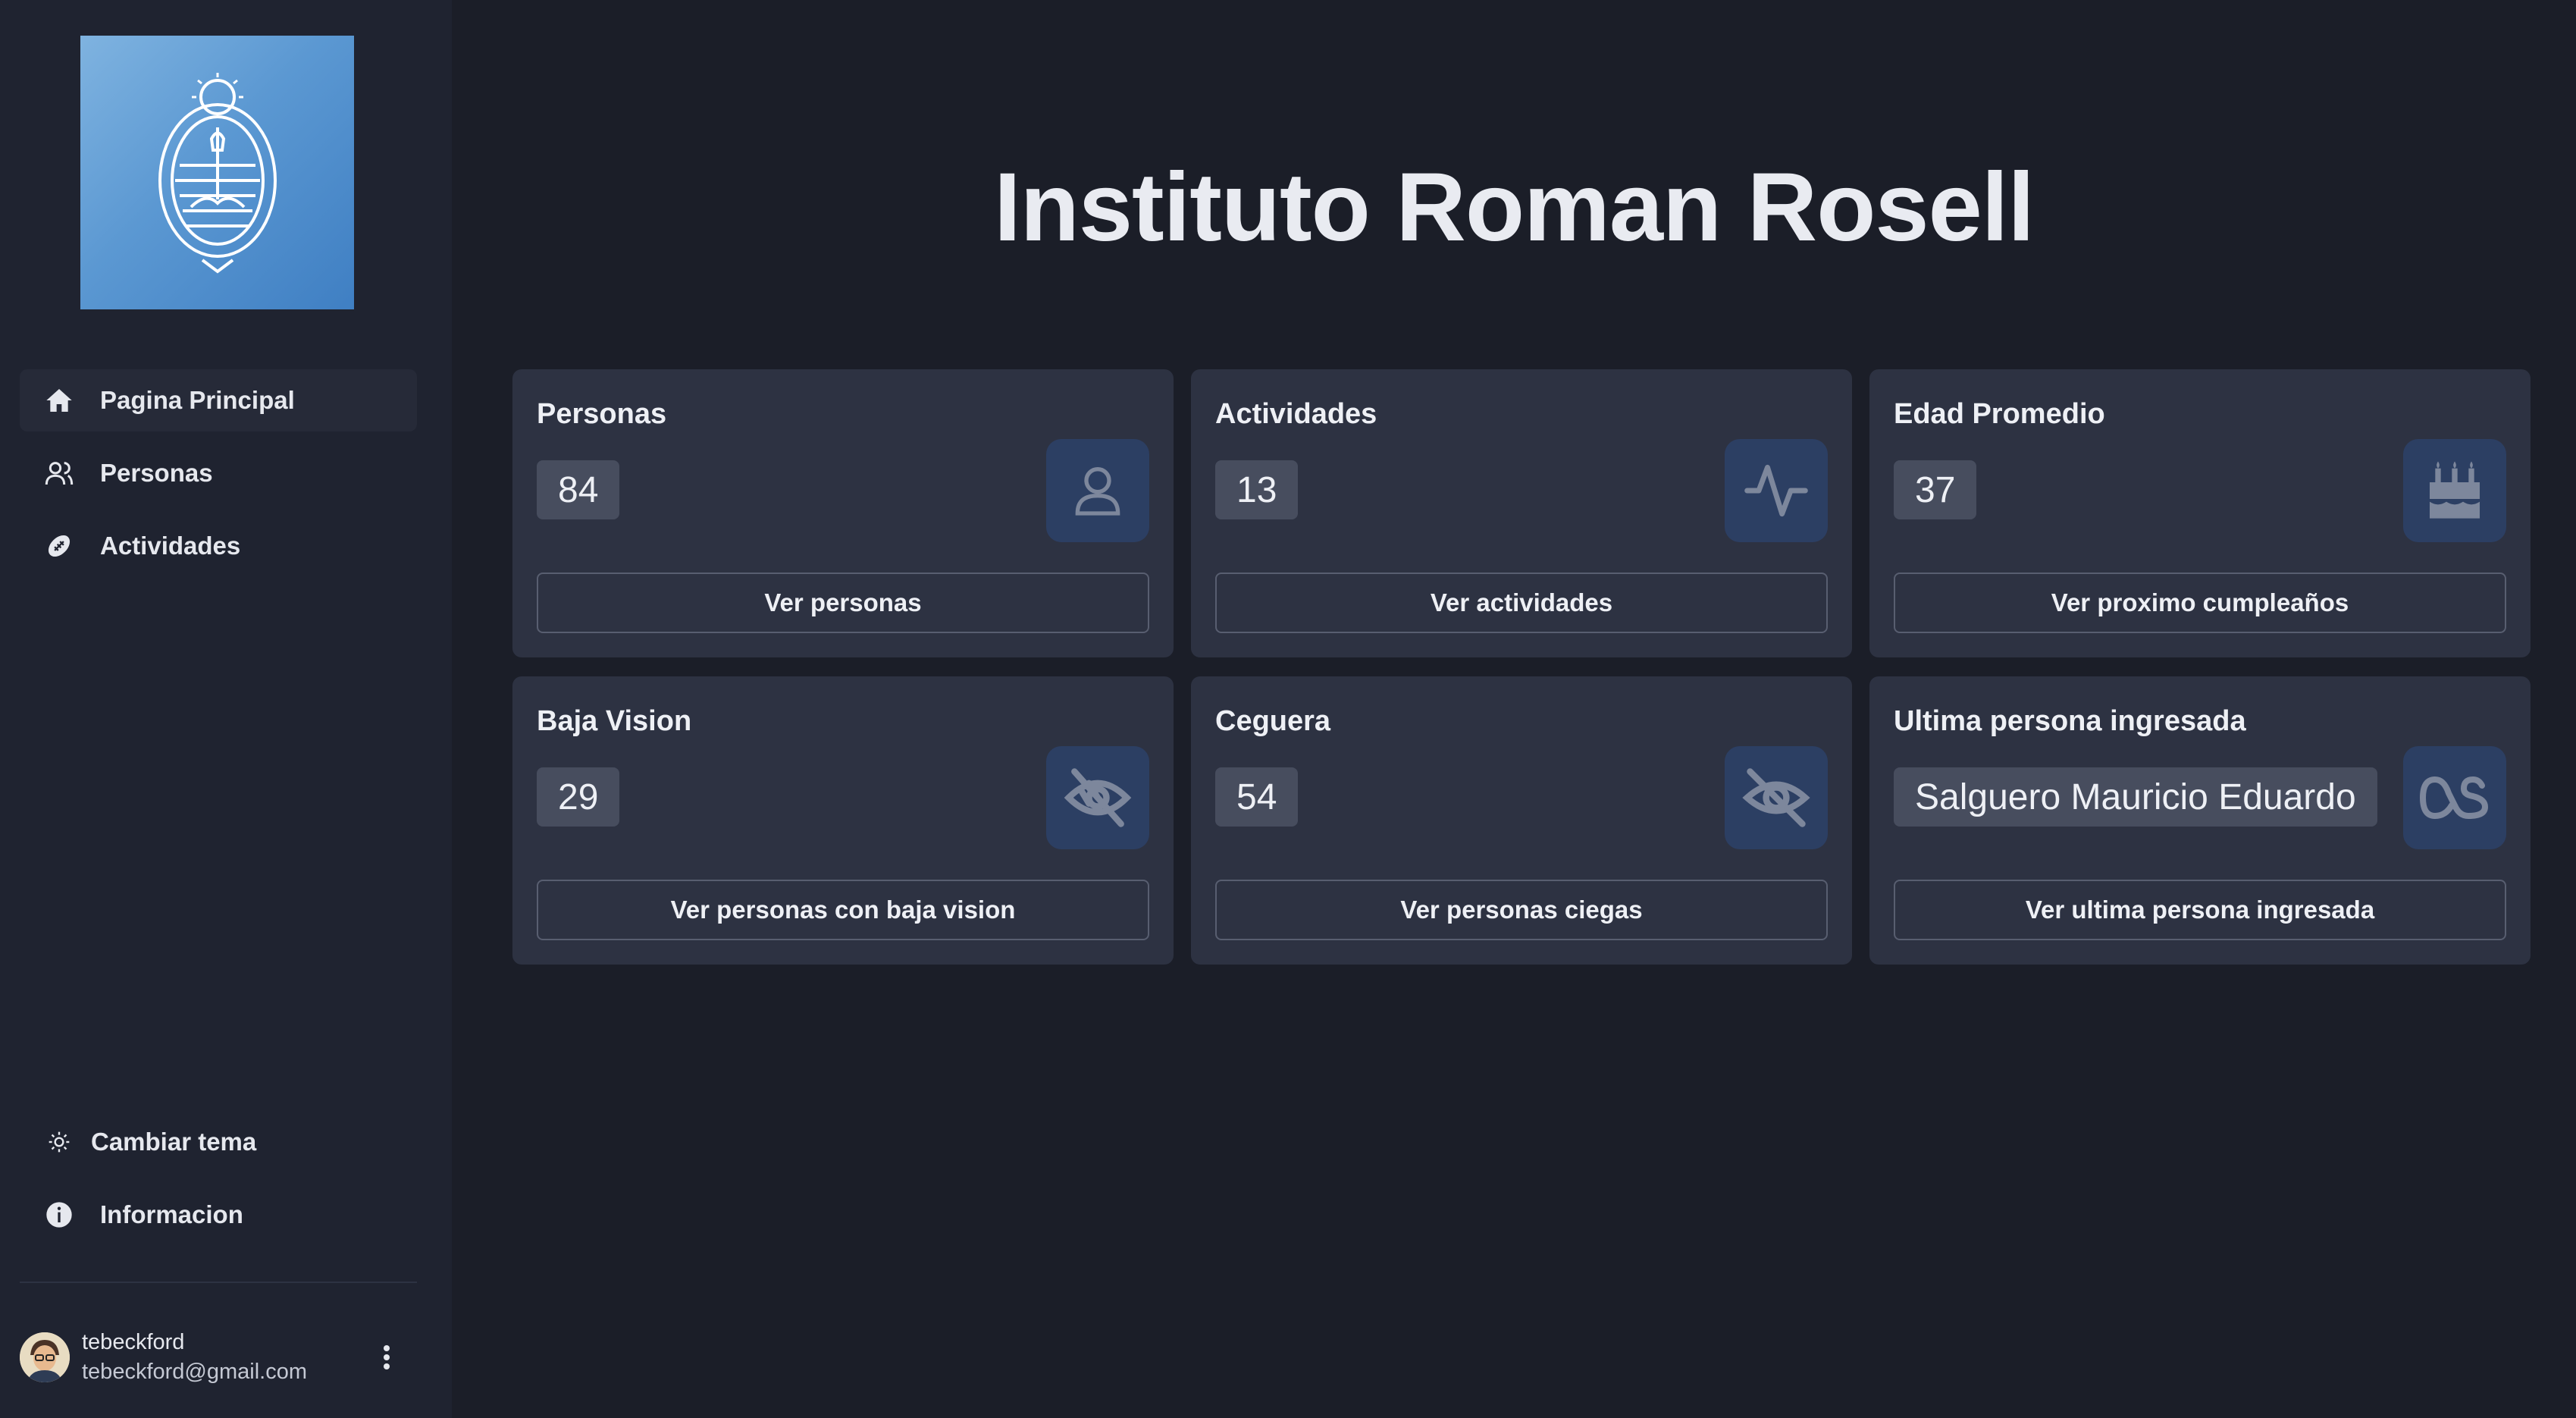 This screenshot has width=2576, height=1418. Describe the element at coordinates (1097, 797) in the screenshot. I see `low-vision-icon` at that location.